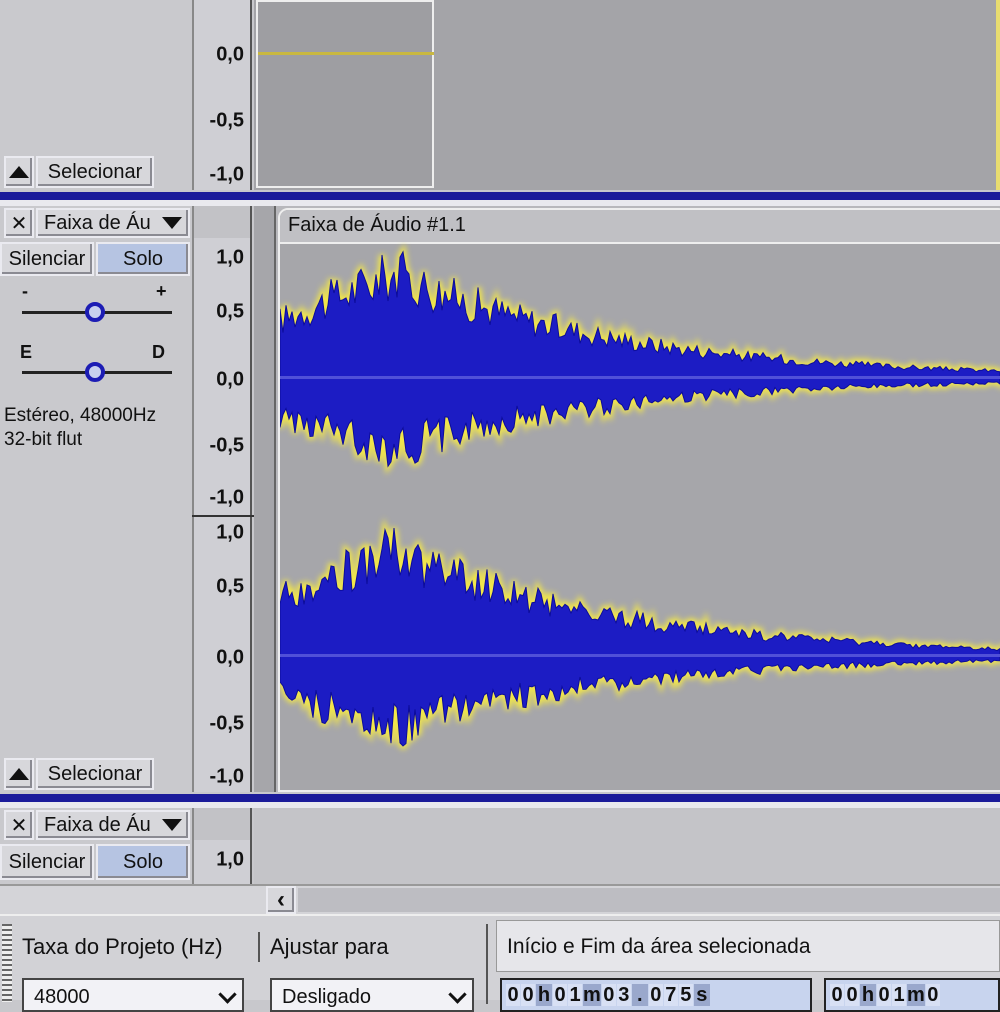 This screenshot has height=1012, width=1000. What do you see at coordinates (701, 995) in the screenshot?
I see `time-unit: s` at bounding box center [701, 995].